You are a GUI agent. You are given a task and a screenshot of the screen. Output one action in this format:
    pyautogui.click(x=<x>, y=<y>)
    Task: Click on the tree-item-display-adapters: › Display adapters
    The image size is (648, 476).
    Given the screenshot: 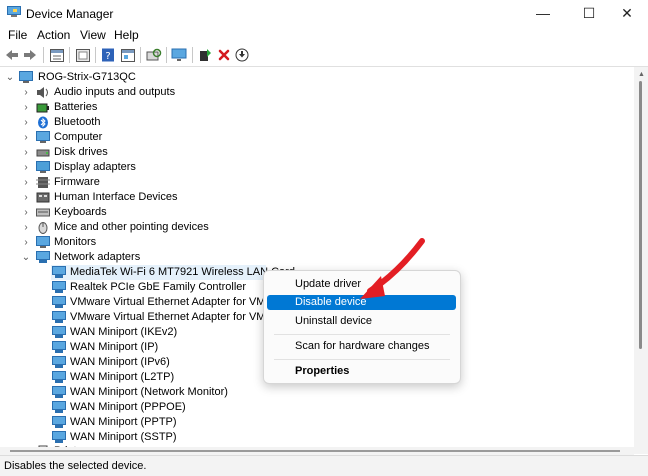 What is the action you would take?
    pyautogui.click(x=150, y=167)
    